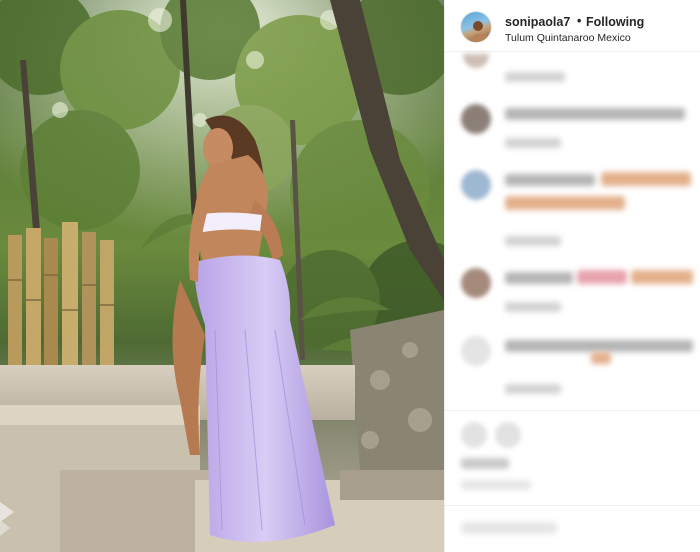 Image resolution: width=700 pixels, height=552 pixels. I want to click on add-comment-input, so click(509, 528).